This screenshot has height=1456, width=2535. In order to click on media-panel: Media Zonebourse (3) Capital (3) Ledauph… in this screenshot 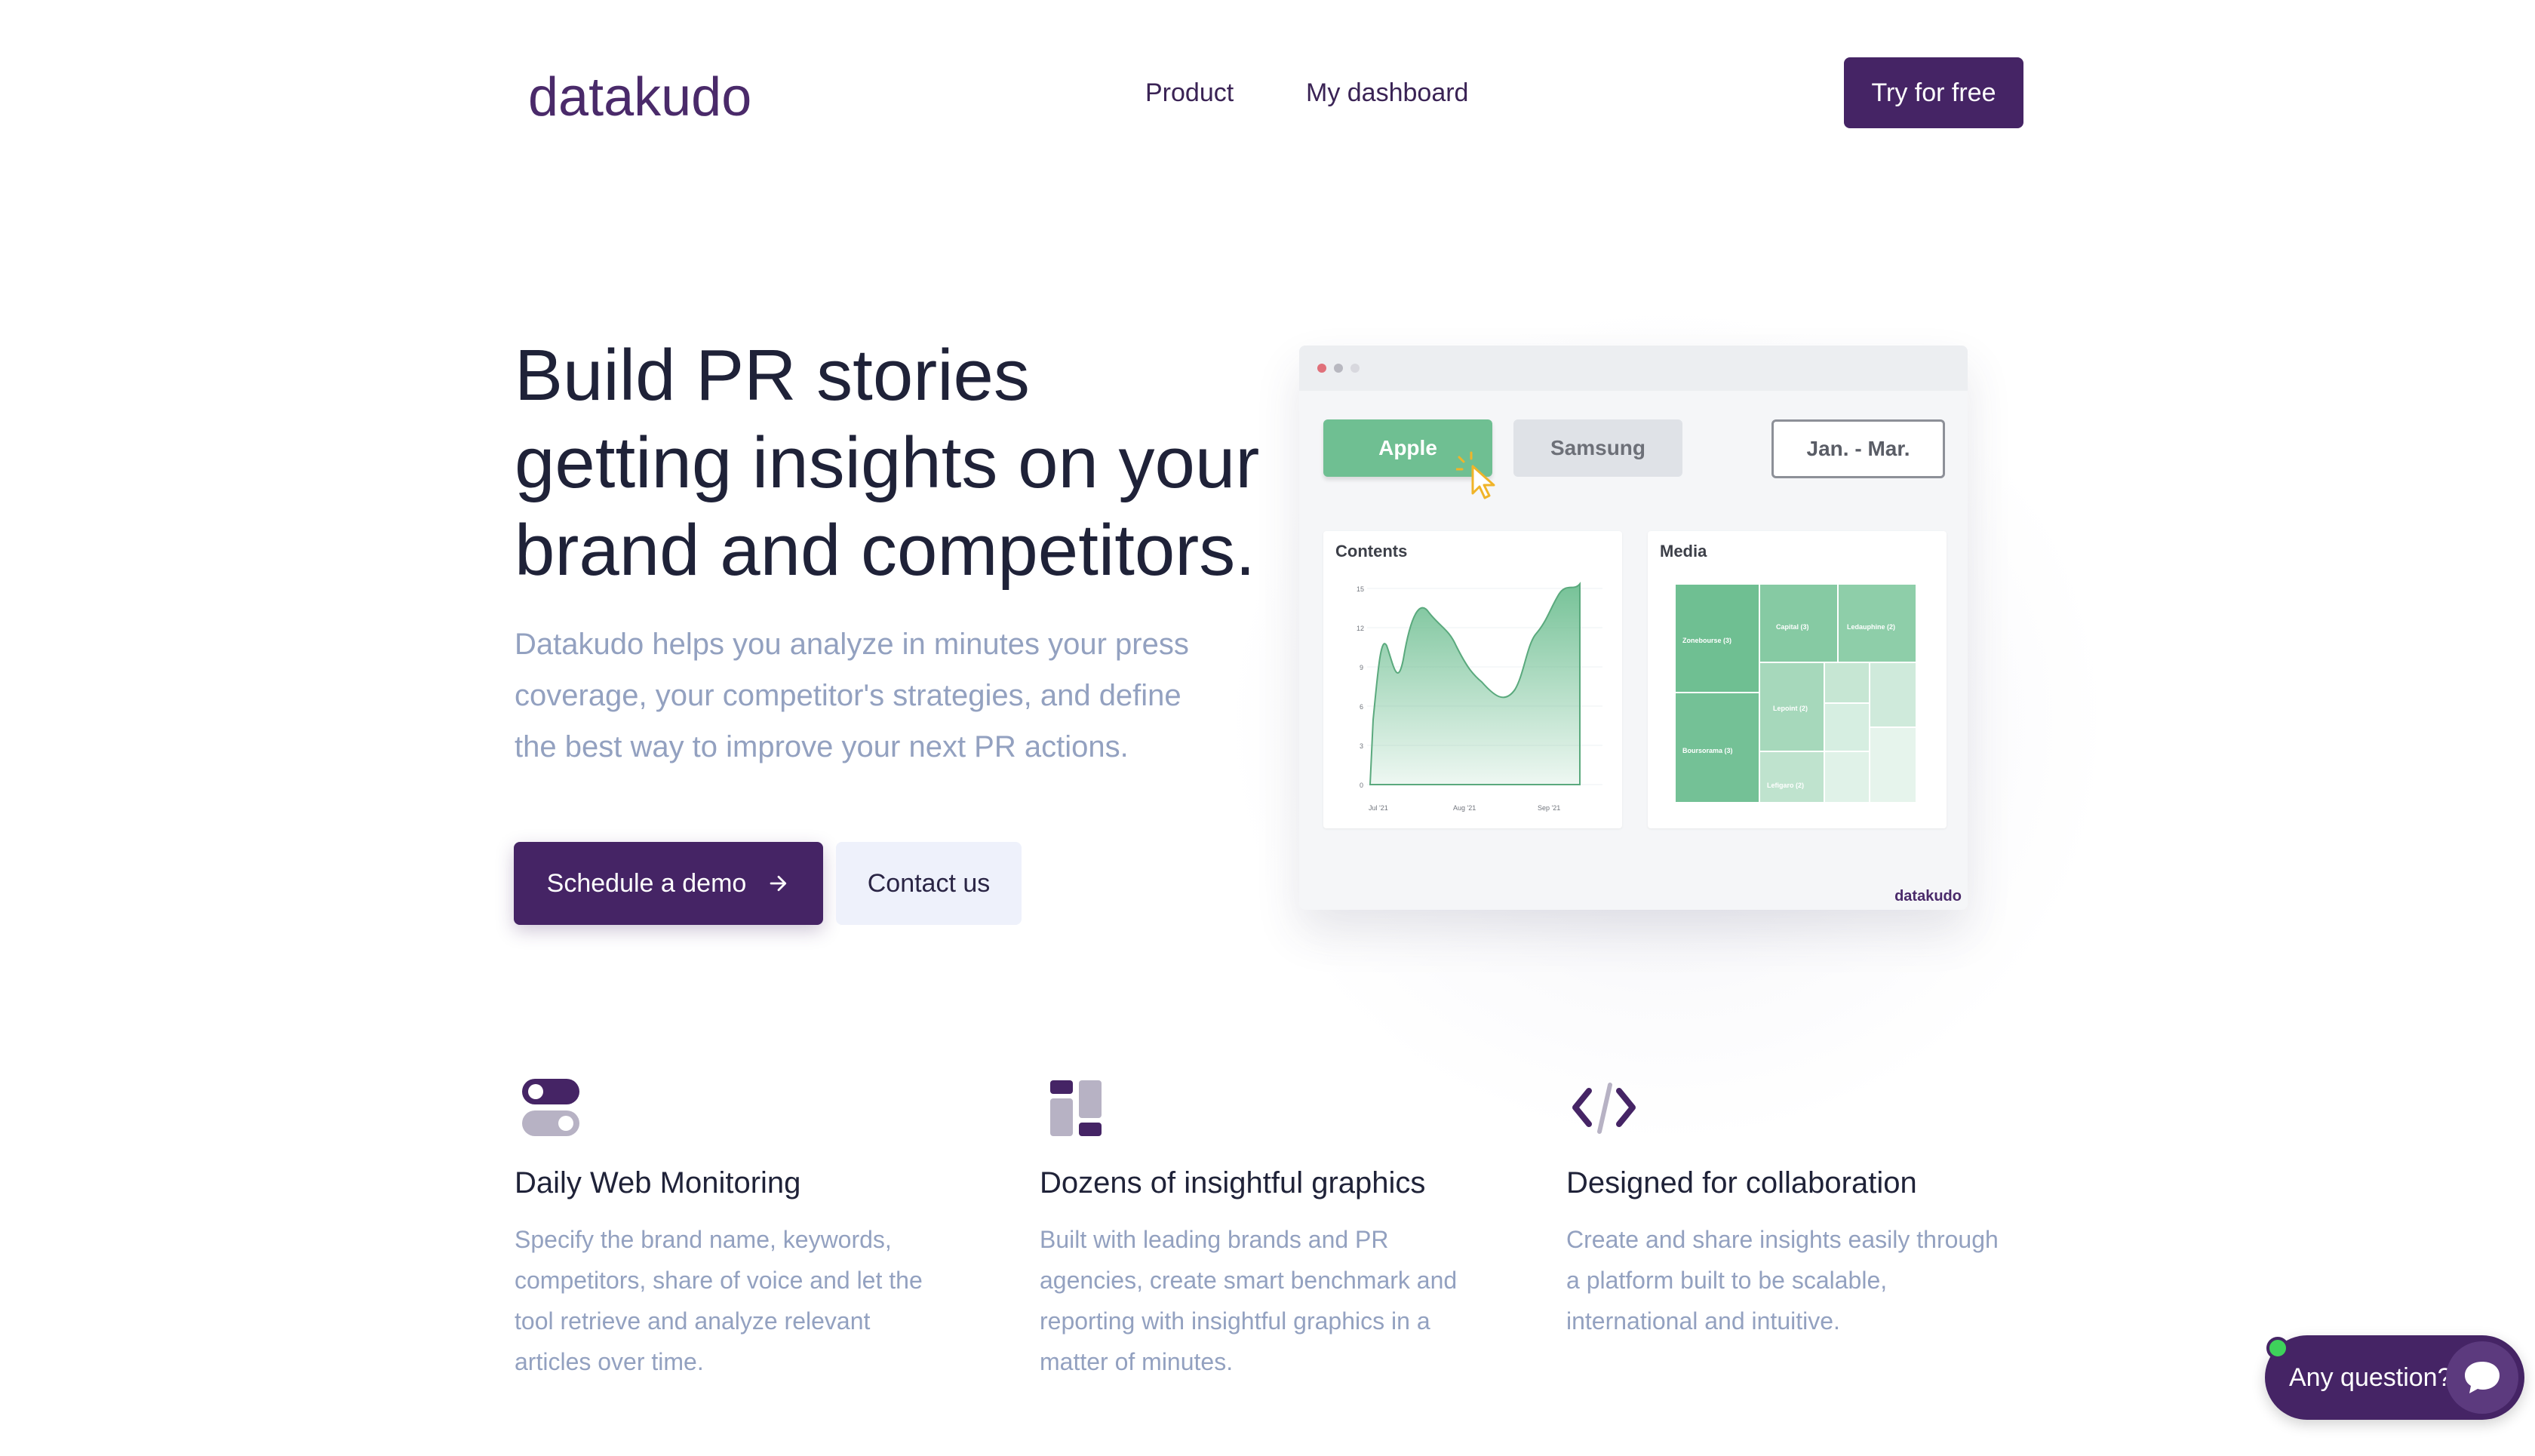, I will do `click(1798, 679)`.